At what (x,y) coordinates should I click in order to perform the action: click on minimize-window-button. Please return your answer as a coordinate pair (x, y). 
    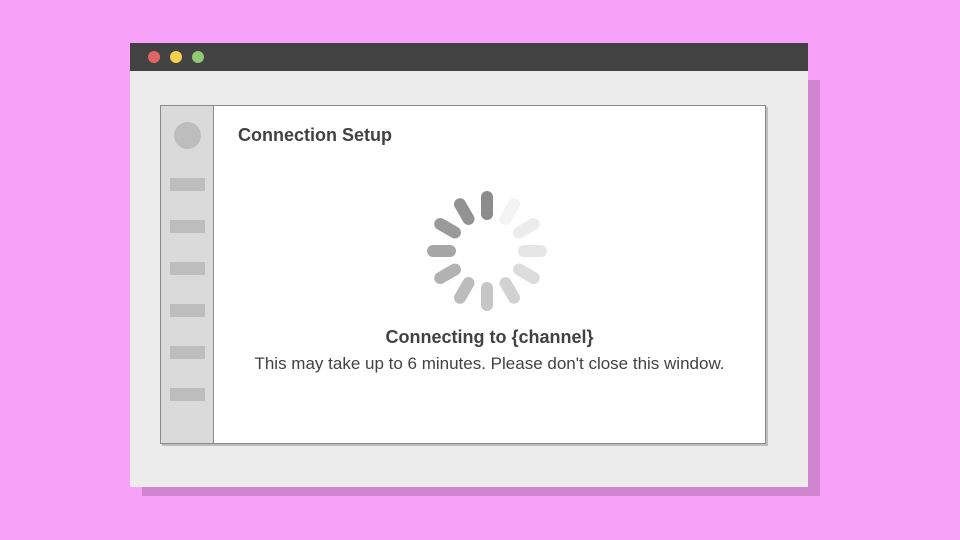
    Looking at the image, I should click on (176, 57).